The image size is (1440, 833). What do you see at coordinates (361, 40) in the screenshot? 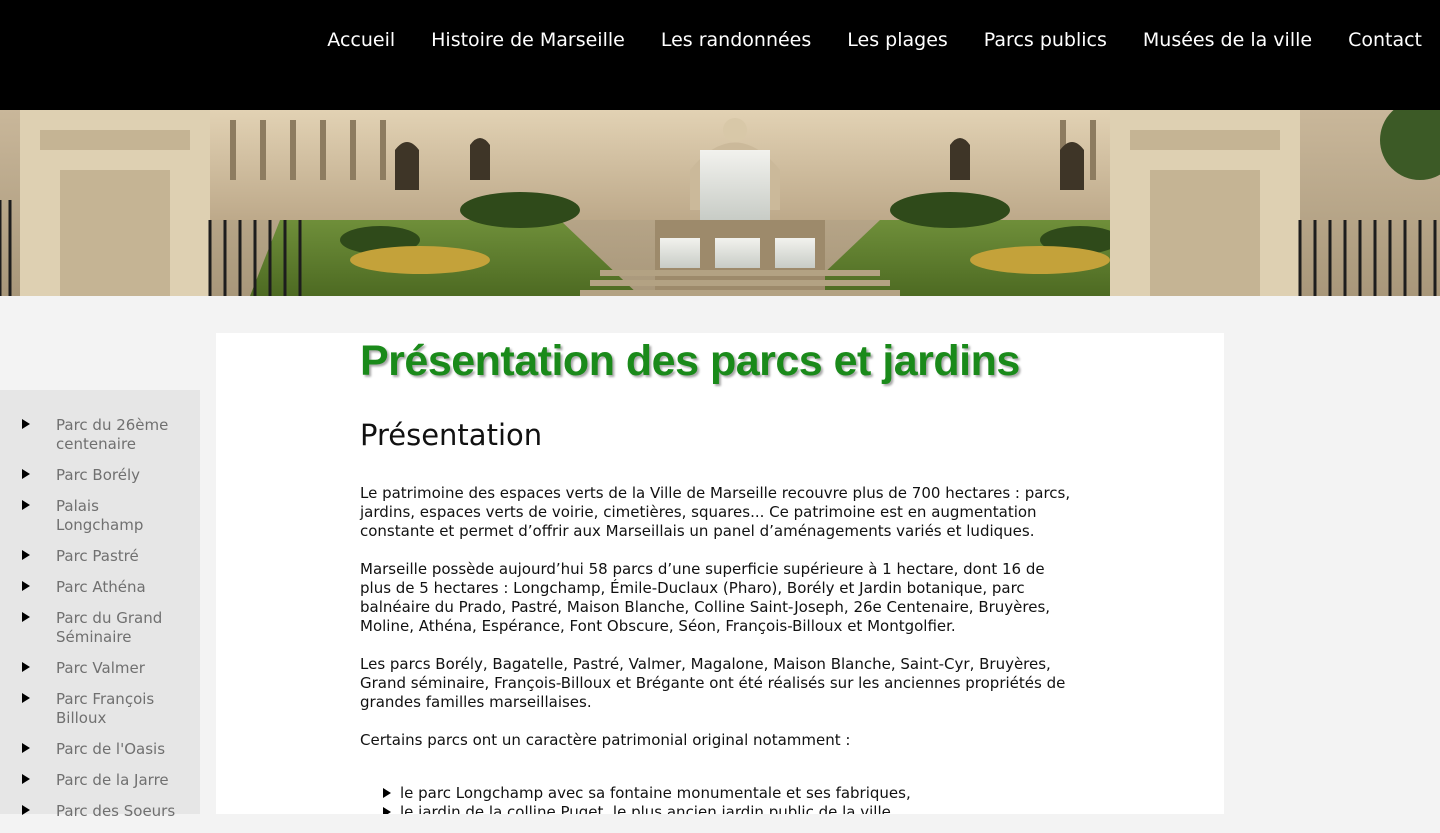
I see `nav-link-accueil: Accueil` at bounding box center [361, 40].